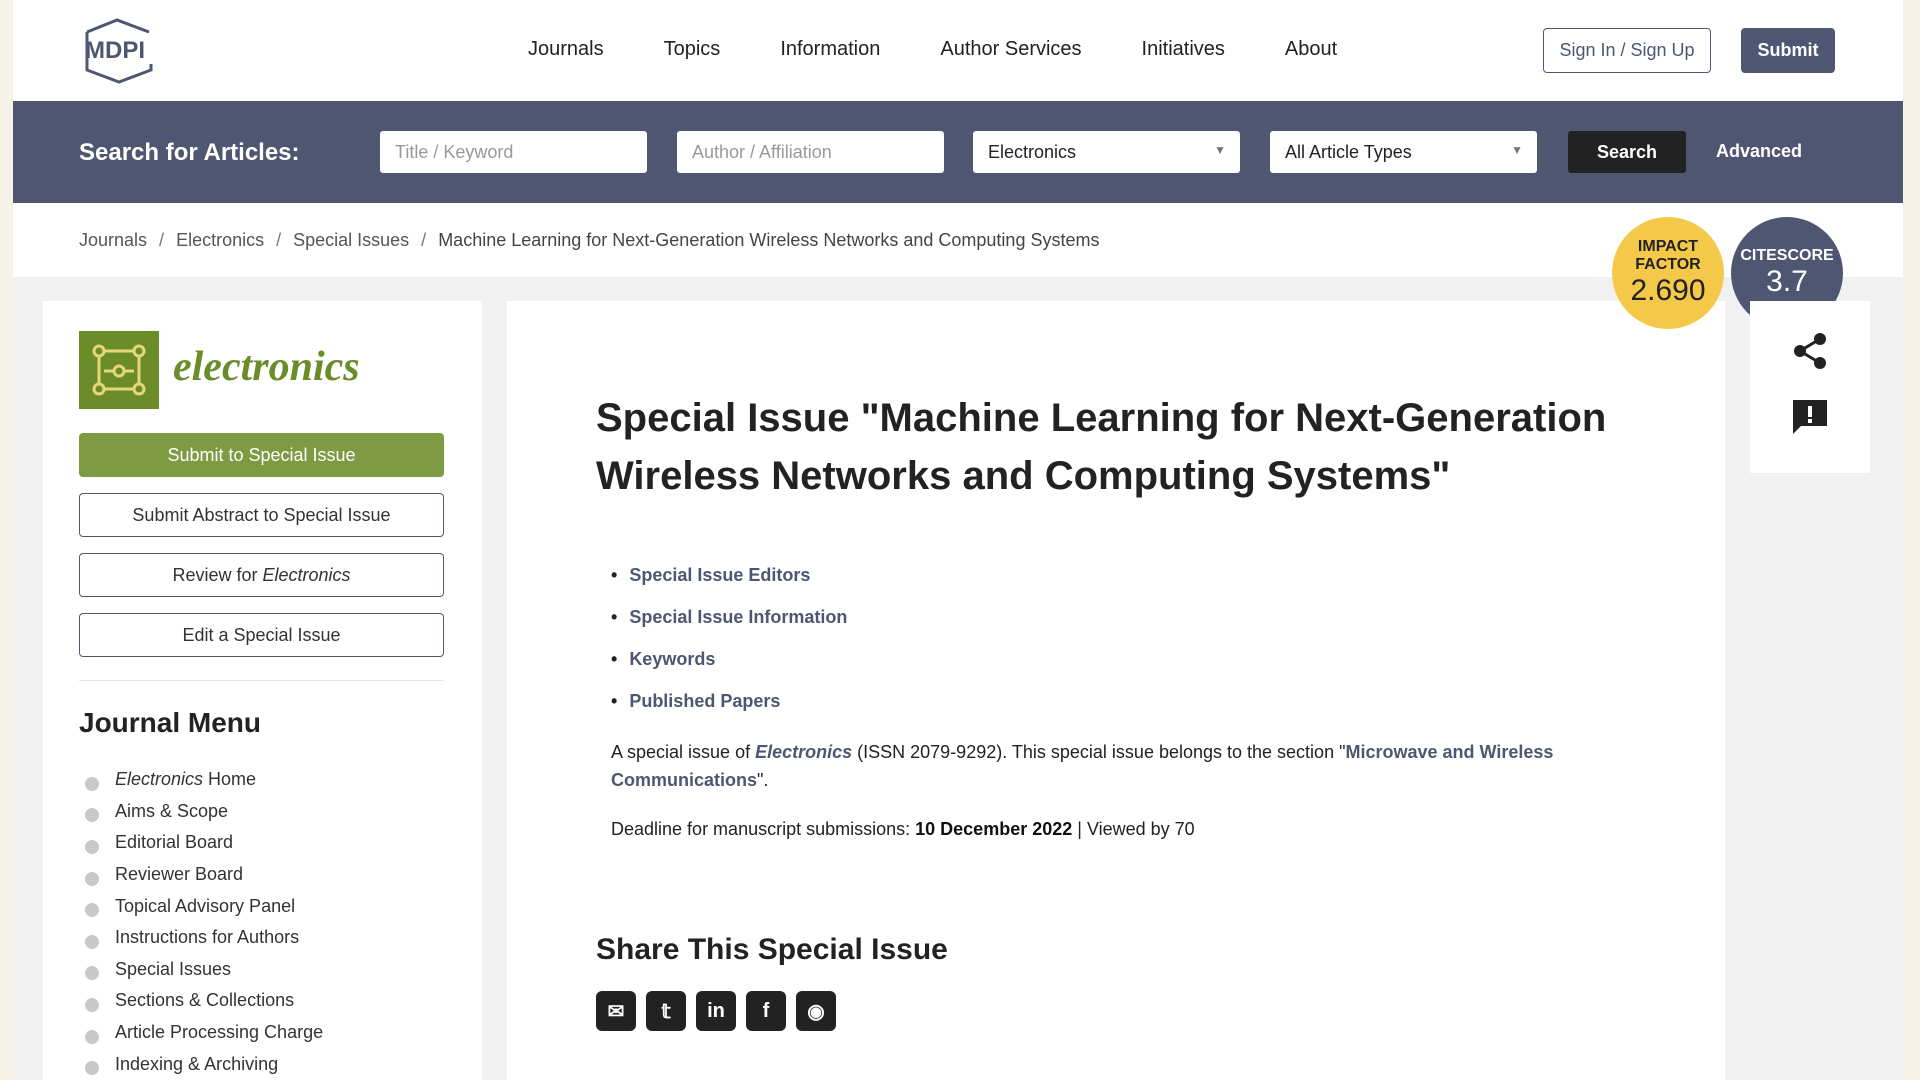 This screenshot has width=1920, height=1080. What do you see at coordinates (763, 829) in the screenshot?
I see `deadline-label: Deadline for manuscript submissions:` at bounding box center [763, 829].